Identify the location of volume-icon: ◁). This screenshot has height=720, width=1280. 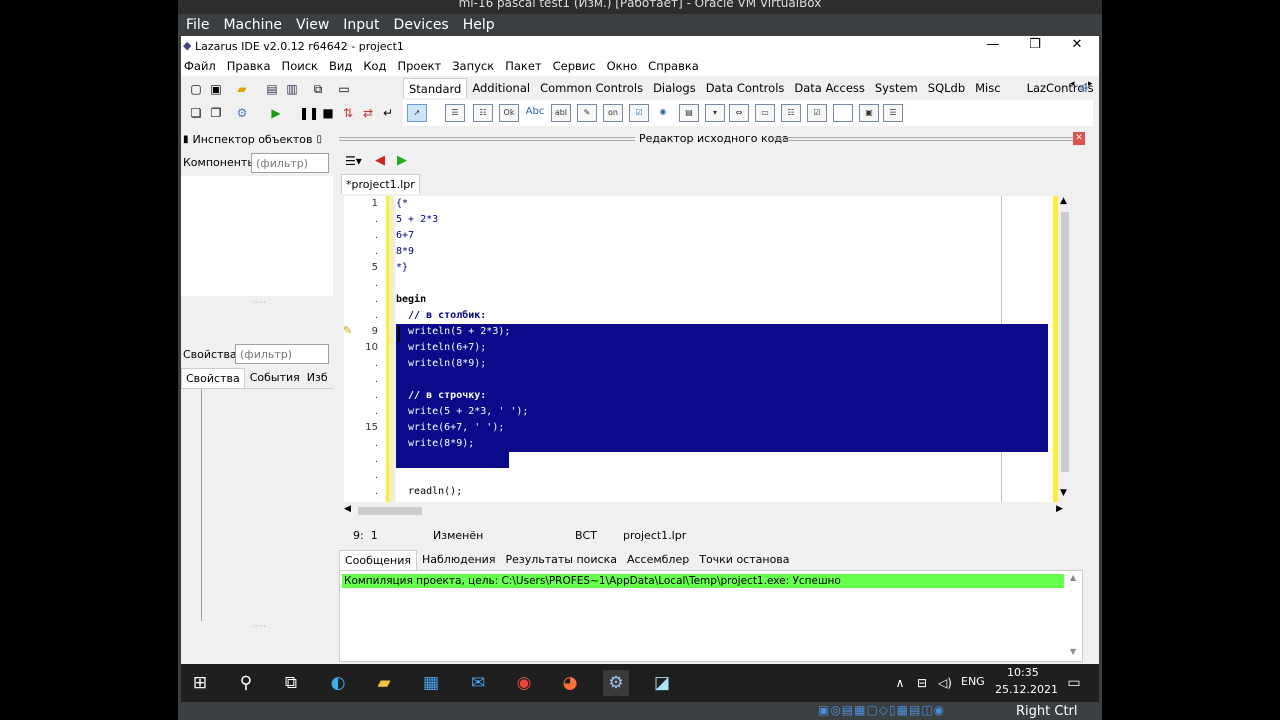
(945, 683).